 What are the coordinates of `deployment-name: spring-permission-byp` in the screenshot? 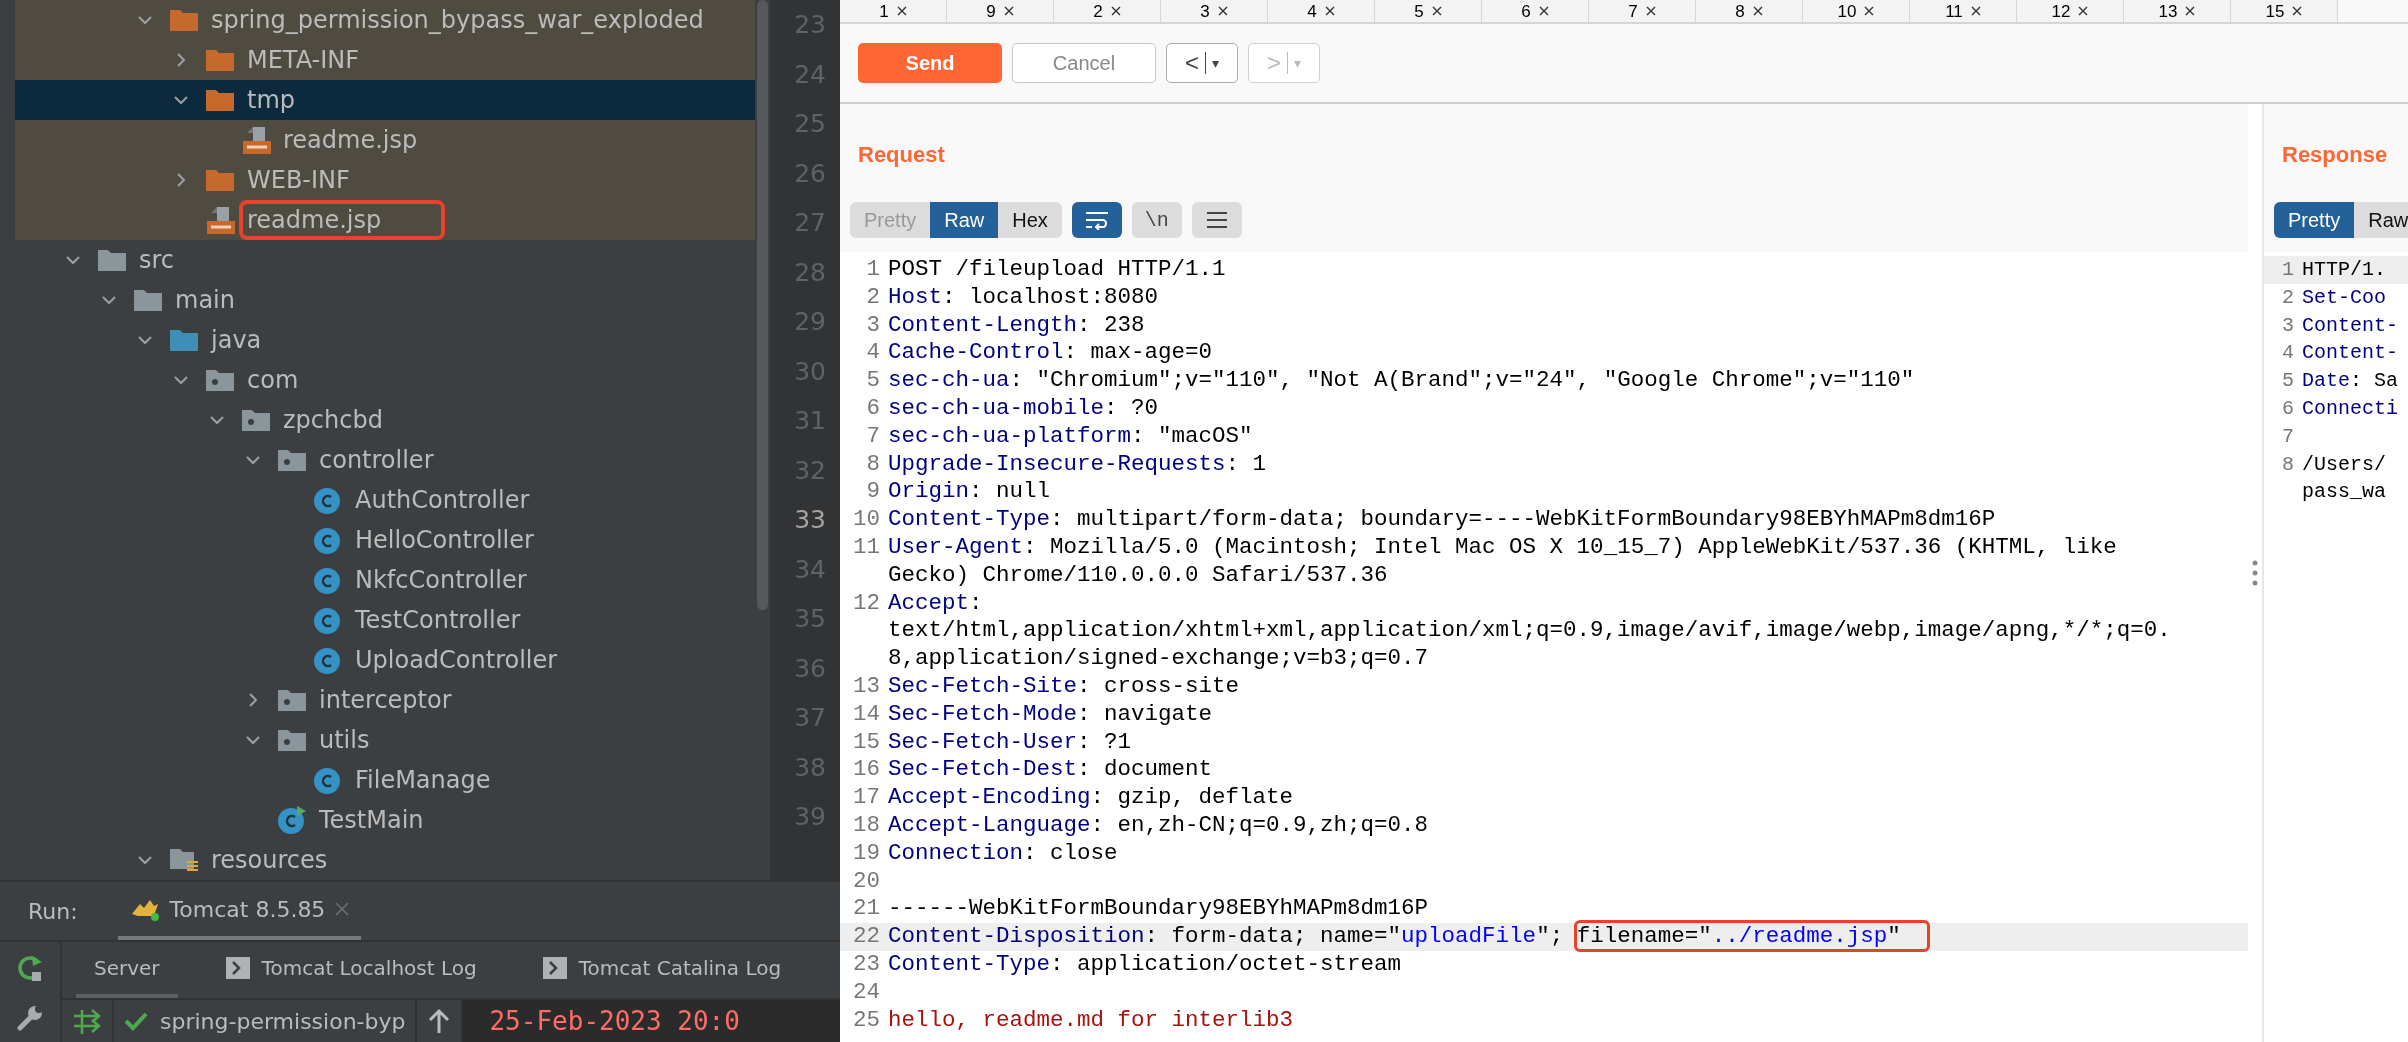 It's located at (283, 1021).